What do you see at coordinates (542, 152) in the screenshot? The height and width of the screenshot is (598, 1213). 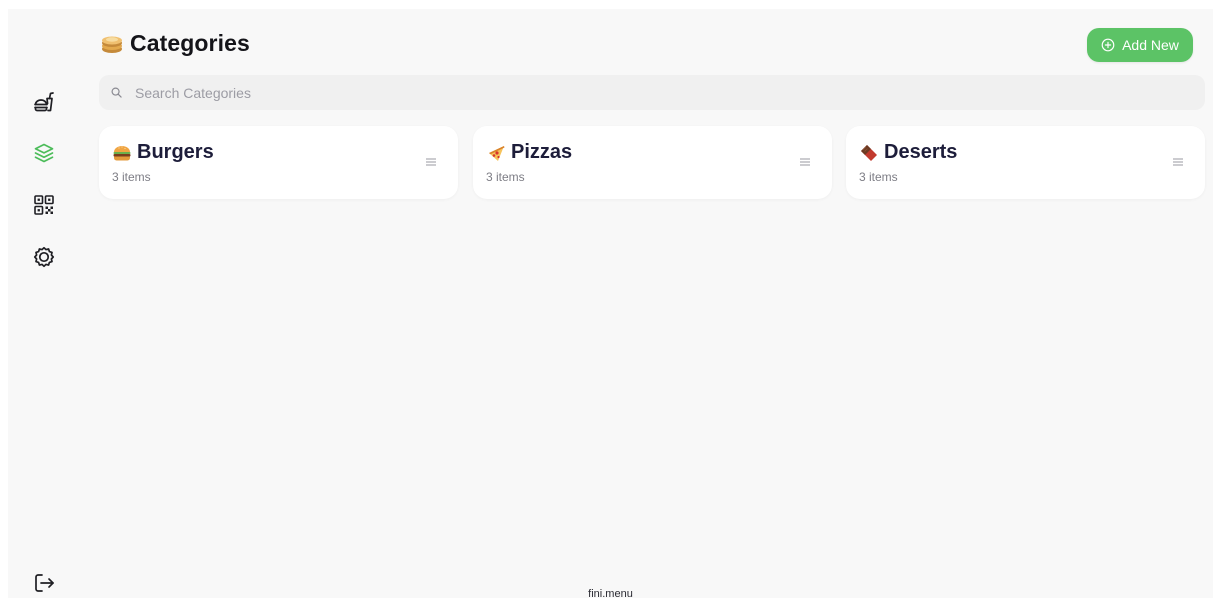 I see `category-name: Pizzas` at bounding box center [542, 152].